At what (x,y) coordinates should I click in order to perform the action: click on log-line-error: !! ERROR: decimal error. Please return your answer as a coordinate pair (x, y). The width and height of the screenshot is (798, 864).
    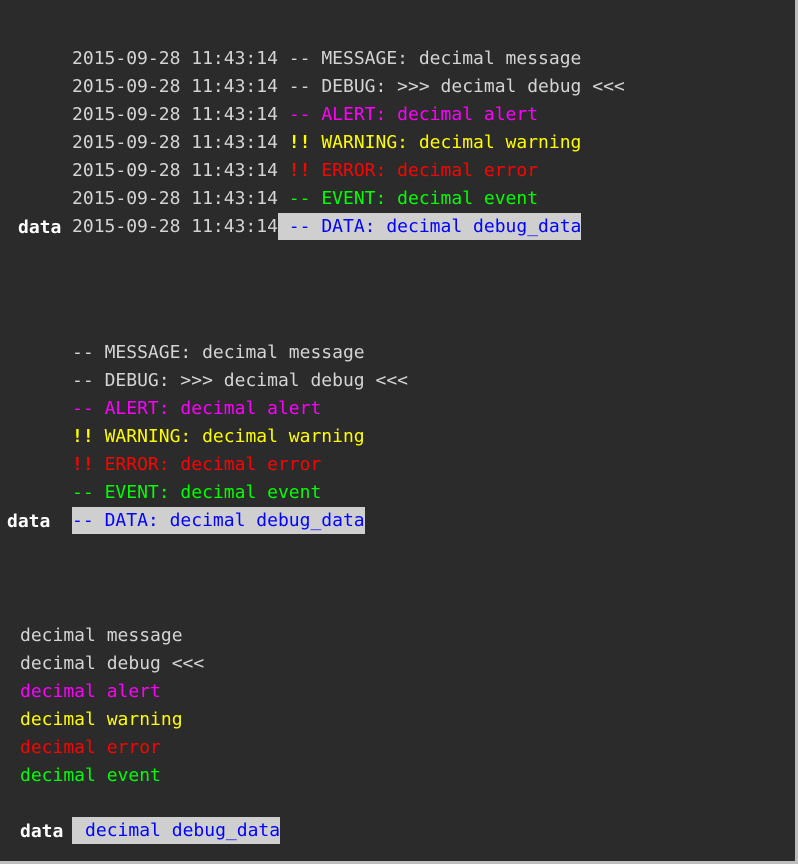
    Looking at the image, I should click on (164, 449).